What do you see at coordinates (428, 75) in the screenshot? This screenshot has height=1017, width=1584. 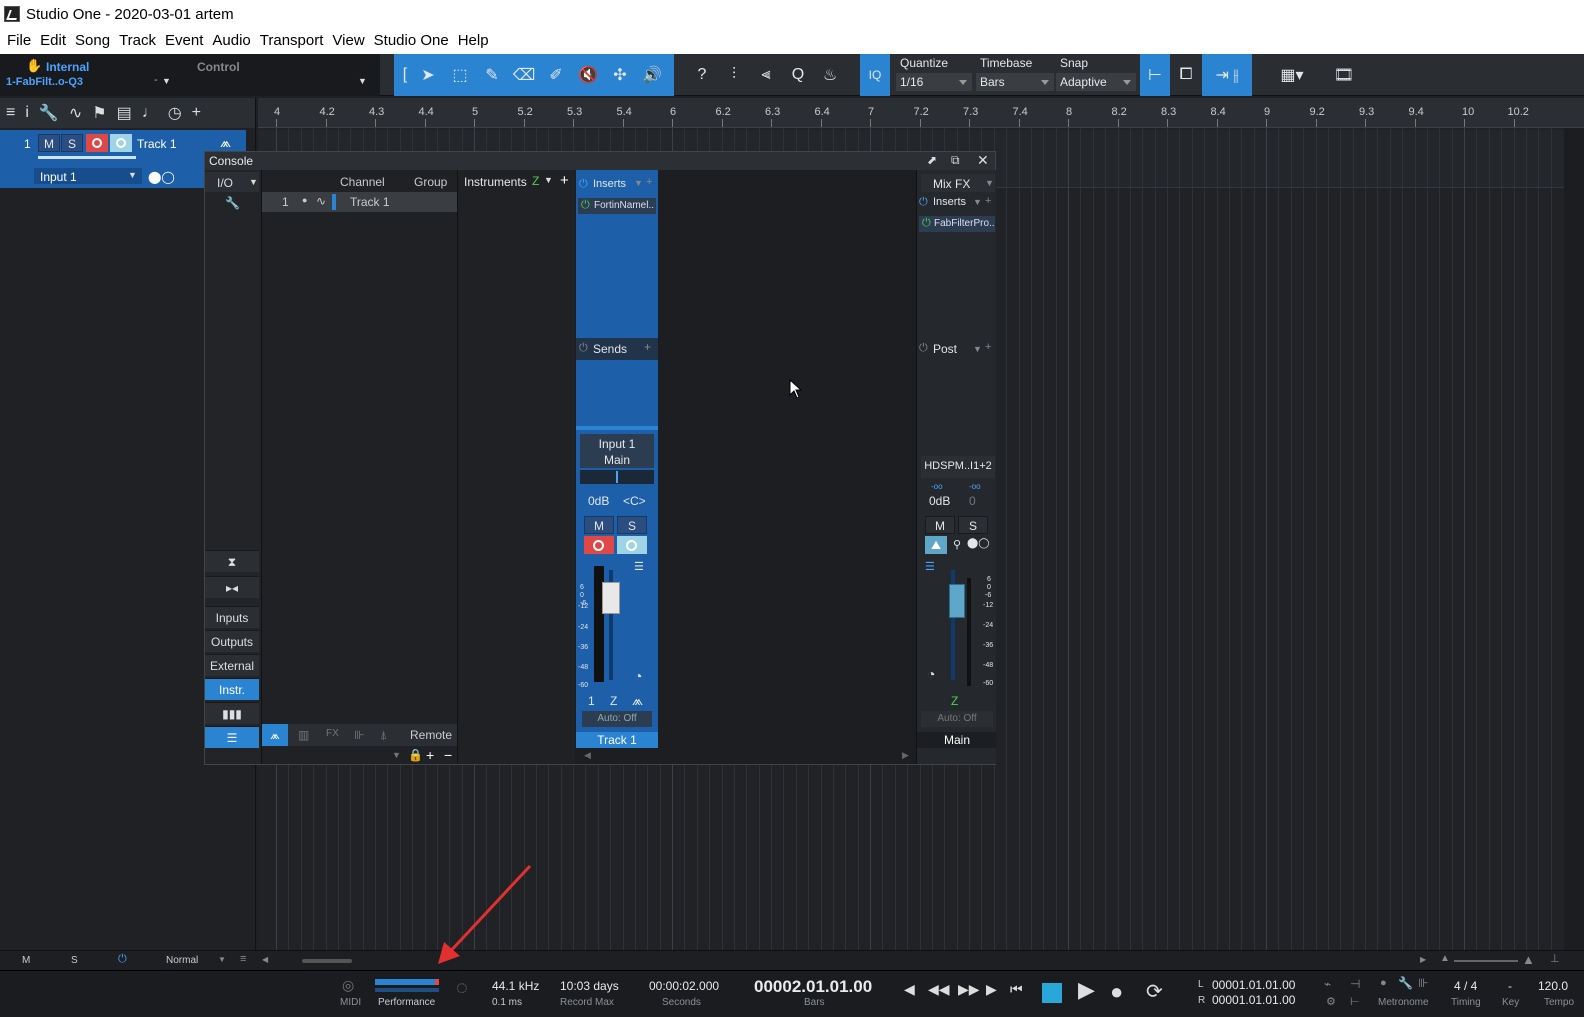 I see `arrow-tool-icon: ➤` at bounding box center [428, 75].